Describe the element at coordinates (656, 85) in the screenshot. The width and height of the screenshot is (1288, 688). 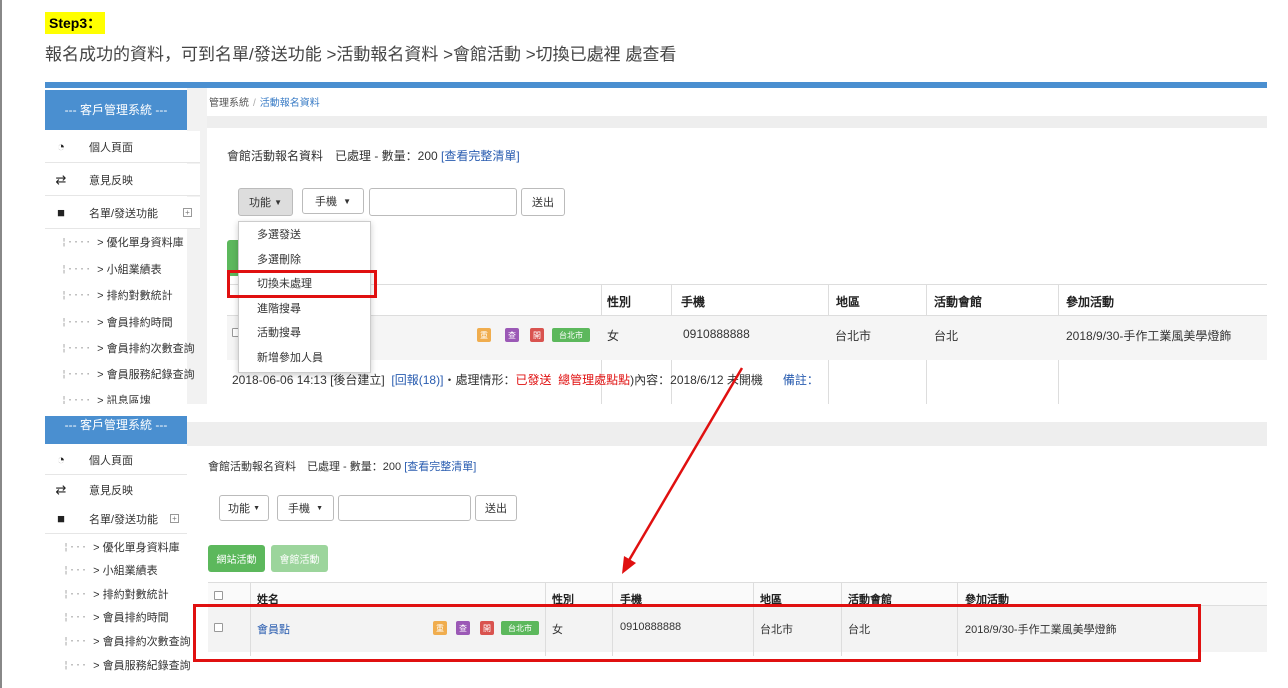
I see `top-bar` at that location.